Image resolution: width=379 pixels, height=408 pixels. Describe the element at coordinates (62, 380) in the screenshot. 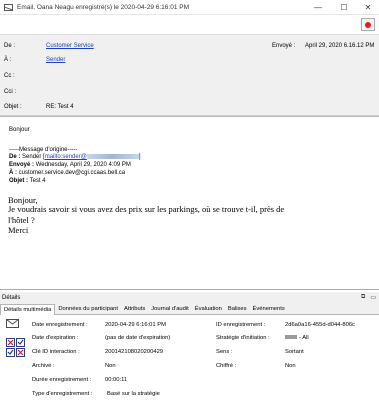

I see `duration-label: Durée enregistrement :` at that location.